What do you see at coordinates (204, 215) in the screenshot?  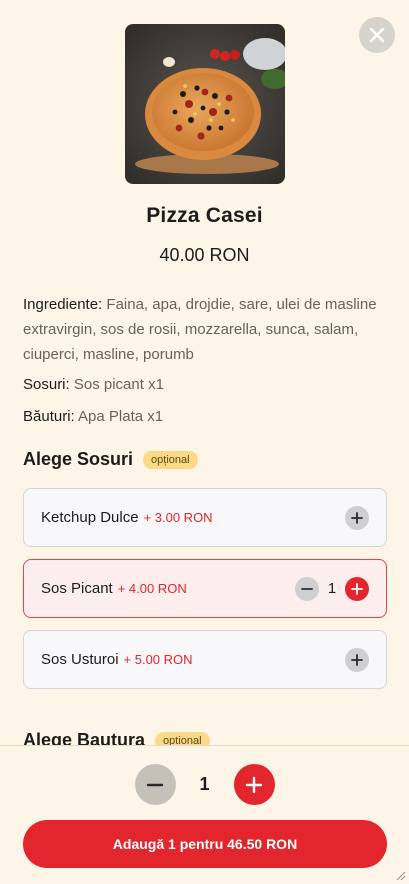 I see `product-title: Pizza Casei` at bounding box center [204, 215].